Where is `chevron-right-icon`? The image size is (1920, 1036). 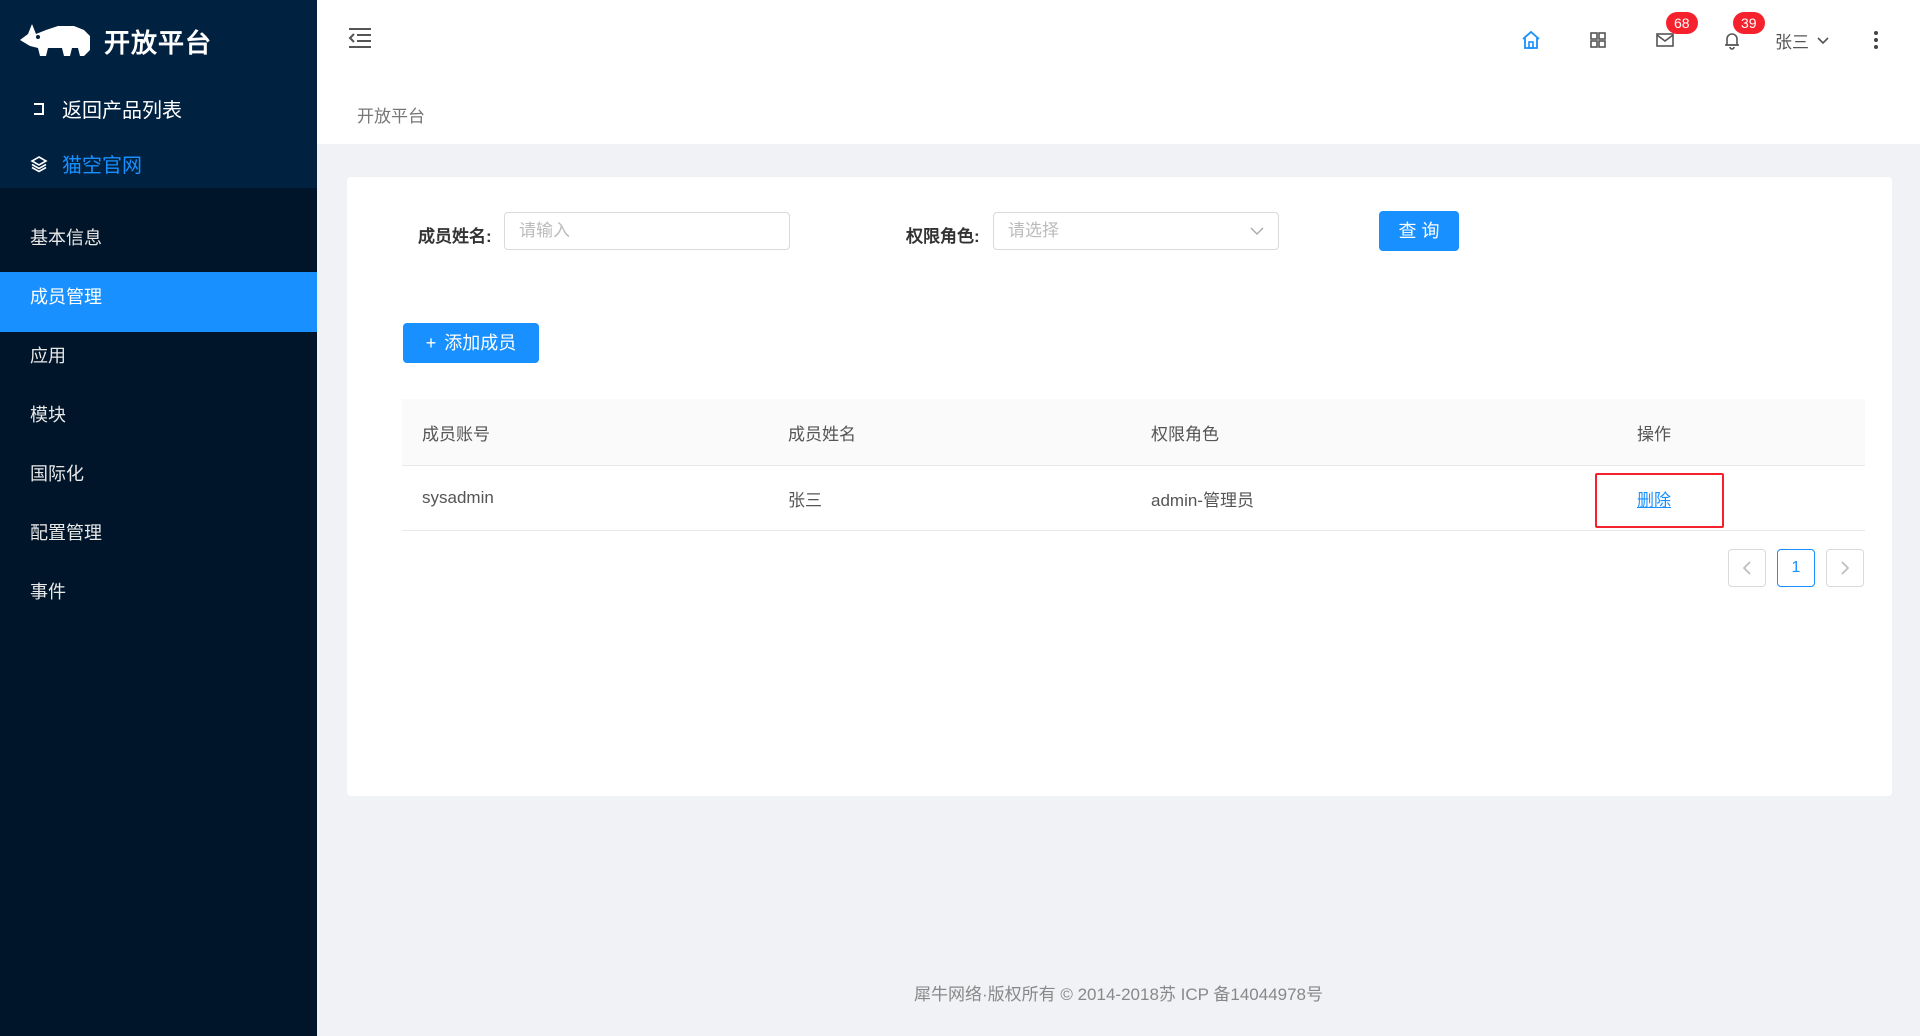 chevron-right-icon is located at coordinates (1845, 568).